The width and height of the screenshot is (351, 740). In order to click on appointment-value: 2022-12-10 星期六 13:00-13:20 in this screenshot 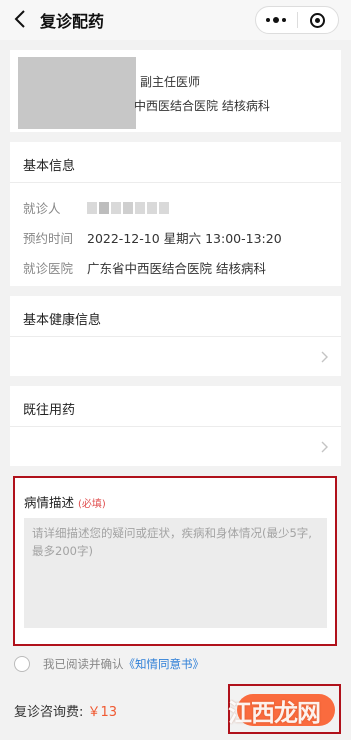, I will do `click(184, 238)`.